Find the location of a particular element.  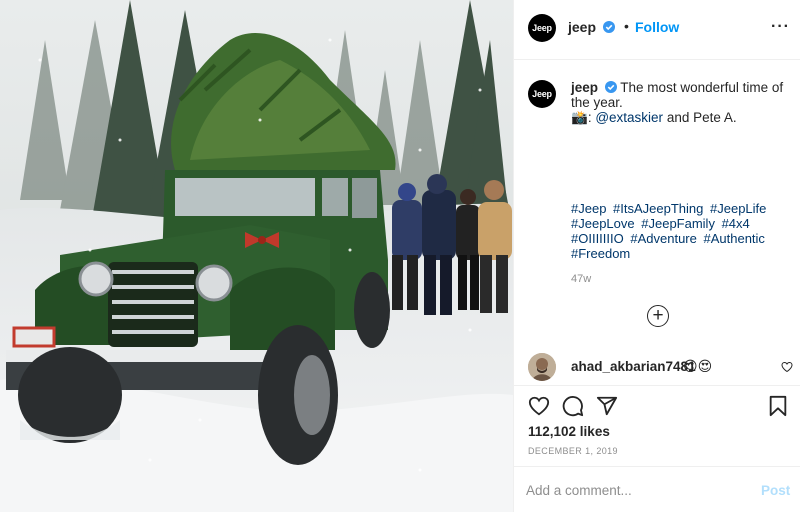

hashtag-link: #ItsAJeepThing is located at coordinates (658, 208).